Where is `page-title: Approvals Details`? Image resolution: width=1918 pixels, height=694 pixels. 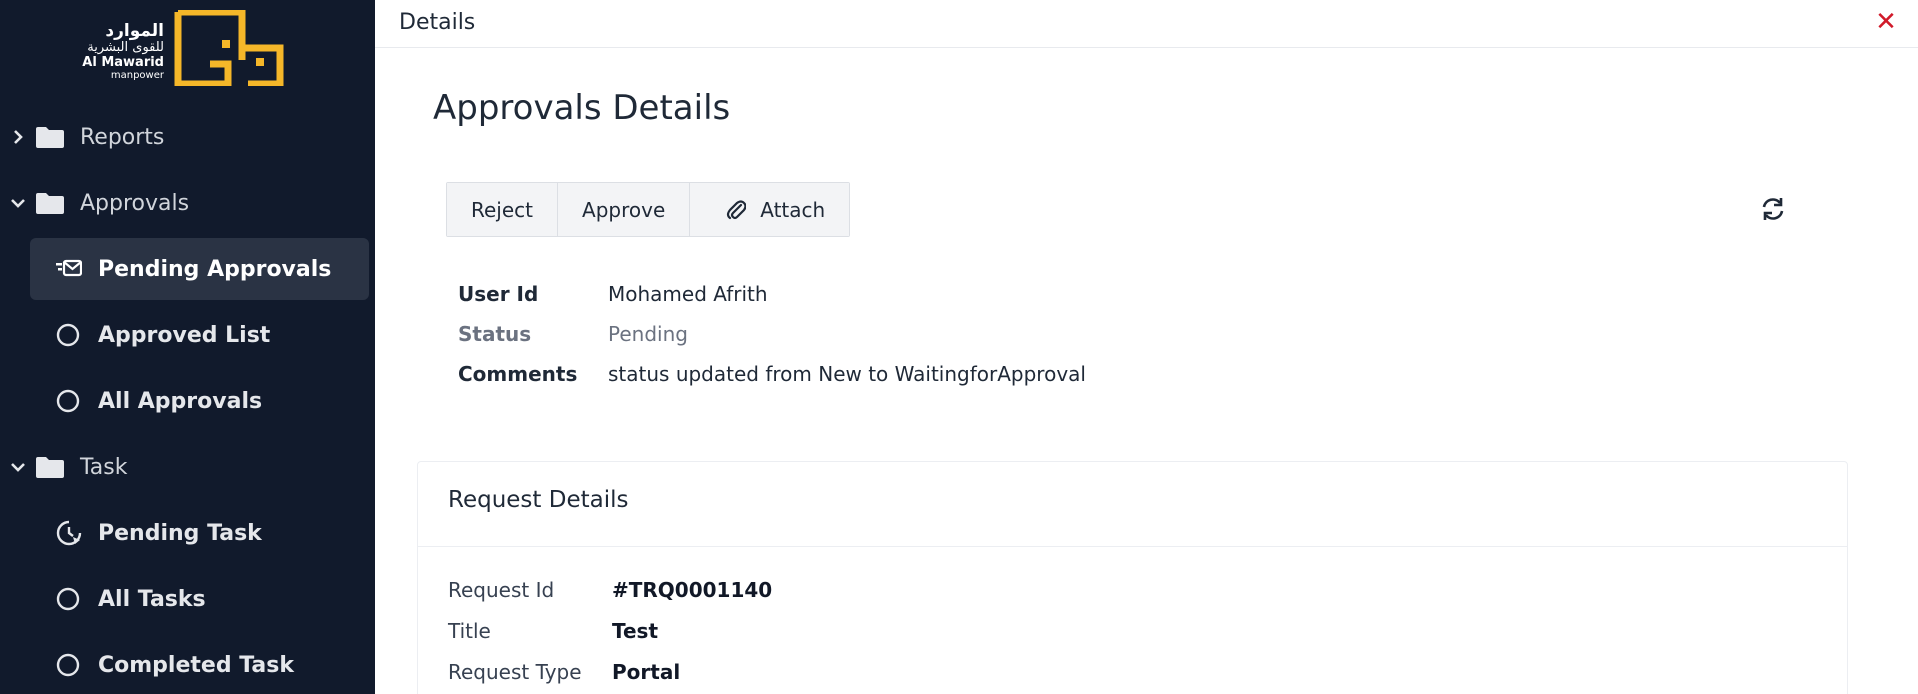
page-title: Approvals Details is located at coordinates (582, 108).